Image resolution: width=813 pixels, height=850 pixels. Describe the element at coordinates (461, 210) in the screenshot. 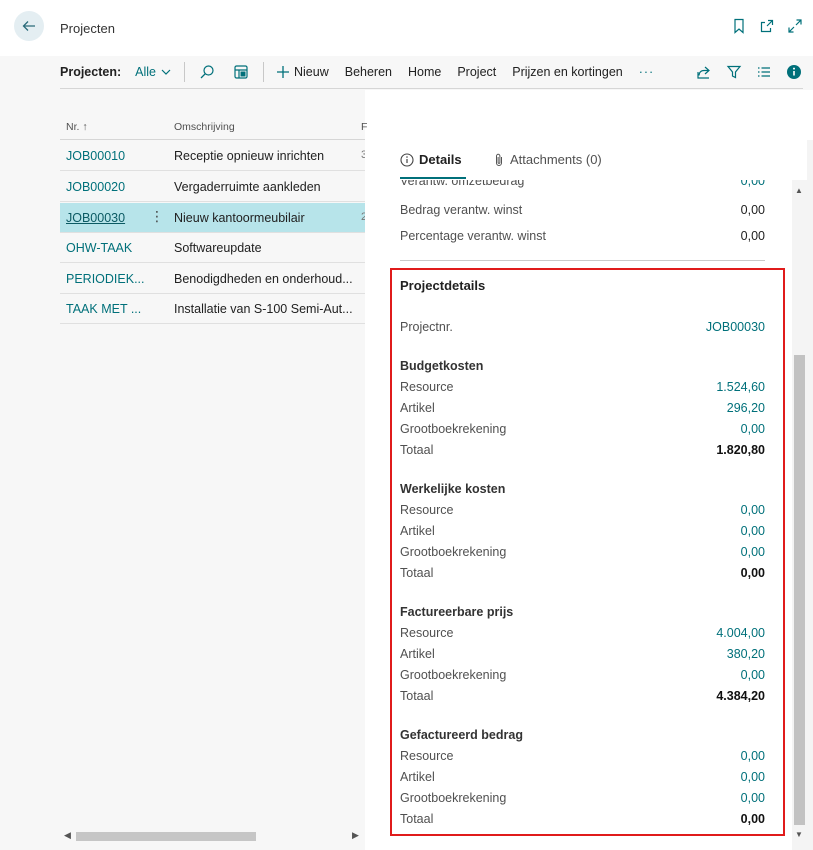

I see `field-label: Bedrag verantw. winst` at that location.